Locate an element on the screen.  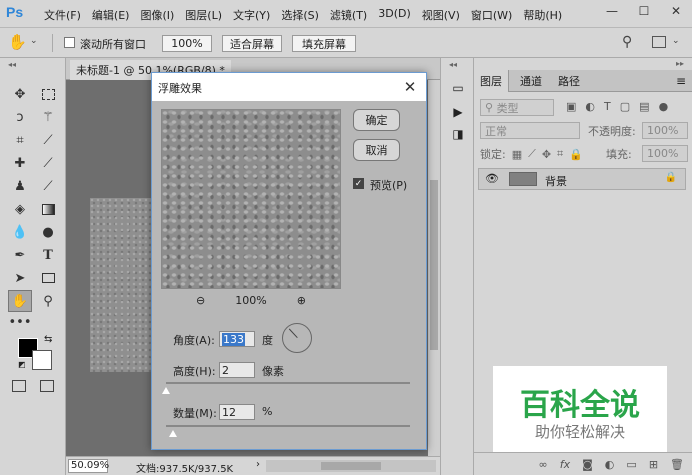
link-layers-icon: ∞ is located at coordinates (543, 464).